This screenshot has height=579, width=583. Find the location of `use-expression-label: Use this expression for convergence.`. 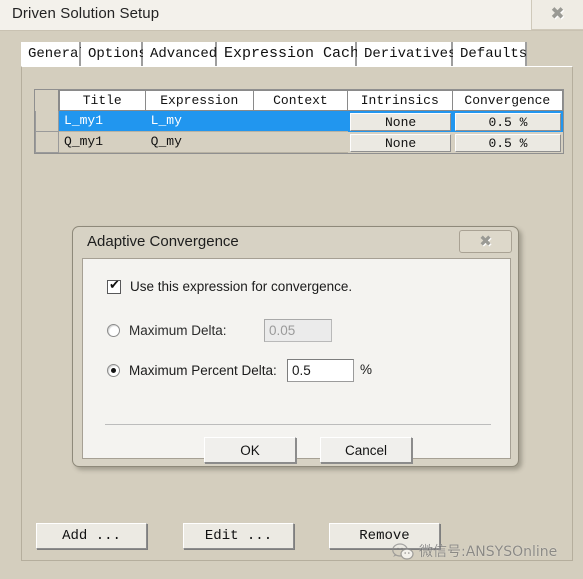

use-expression-label: Use this expression for convergence. is located at coordinates (241, 286).